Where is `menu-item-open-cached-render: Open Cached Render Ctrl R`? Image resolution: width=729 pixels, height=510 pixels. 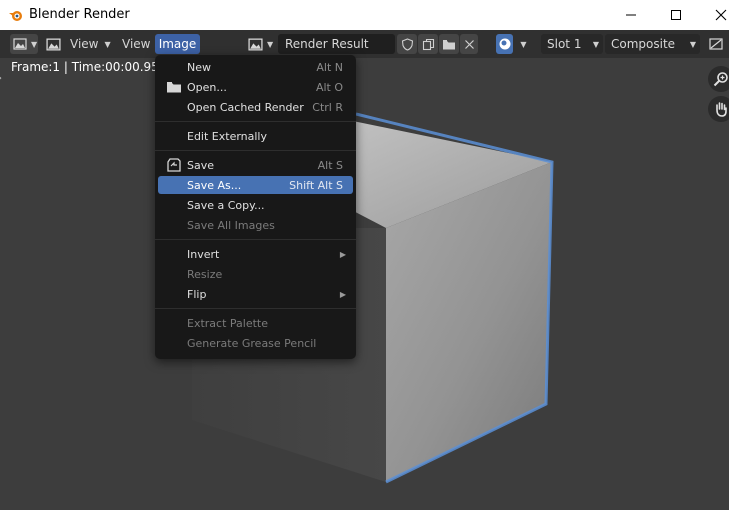 menu-item-open-cached-render: Open Cached Render Ctrl R is located at coordinates (255, 107).